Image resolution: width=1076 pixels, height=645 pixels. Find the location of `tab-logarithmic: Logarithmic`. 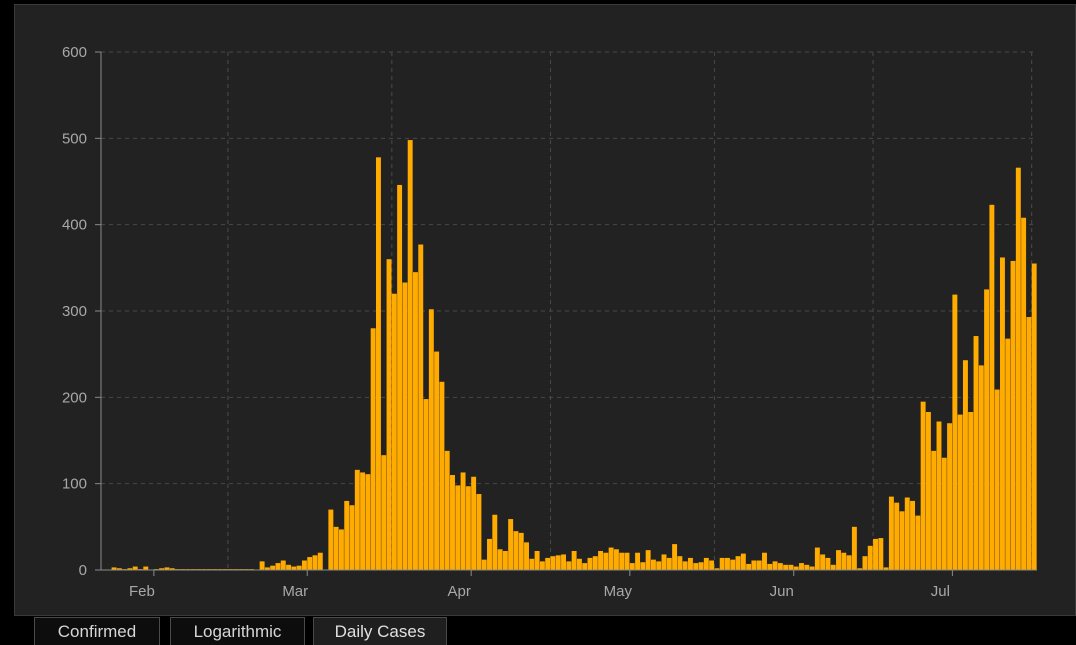

tab-logarithmic: Logarithmic is located at coordinates (237, 631).